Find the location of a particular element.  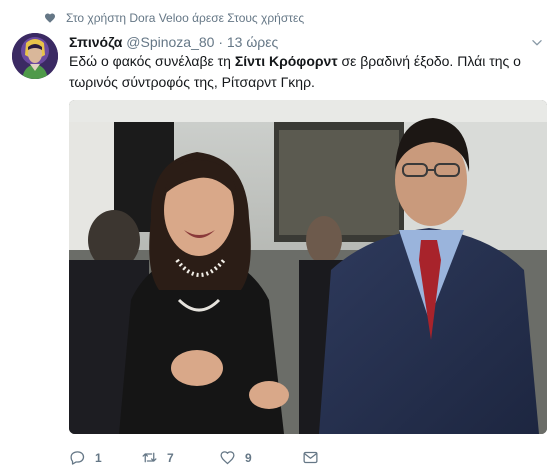

chevron-down-icon is located at coordinates (537, 43).